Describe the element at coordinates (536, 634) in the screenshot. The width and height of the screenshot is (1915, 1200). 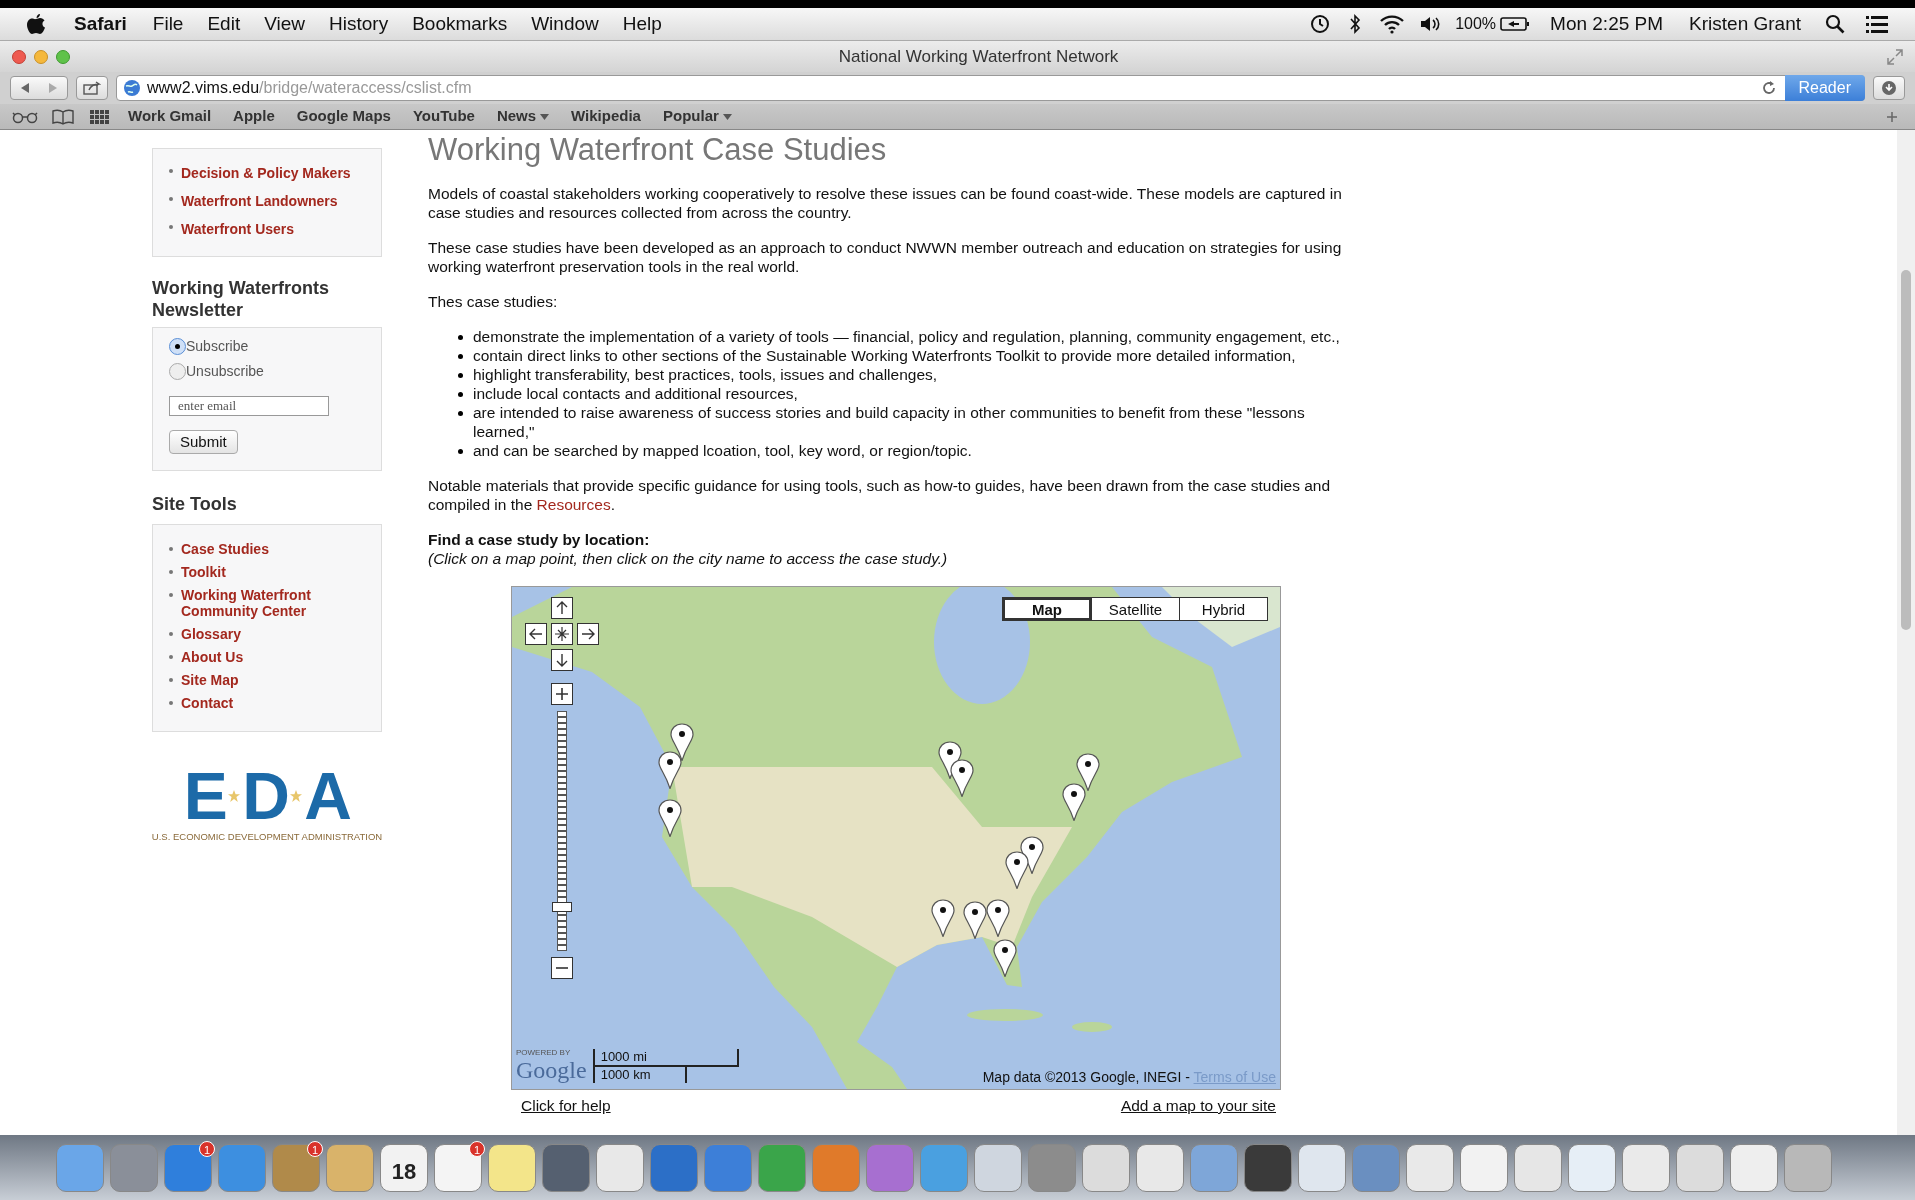
I see `pan-left-button` at that location.